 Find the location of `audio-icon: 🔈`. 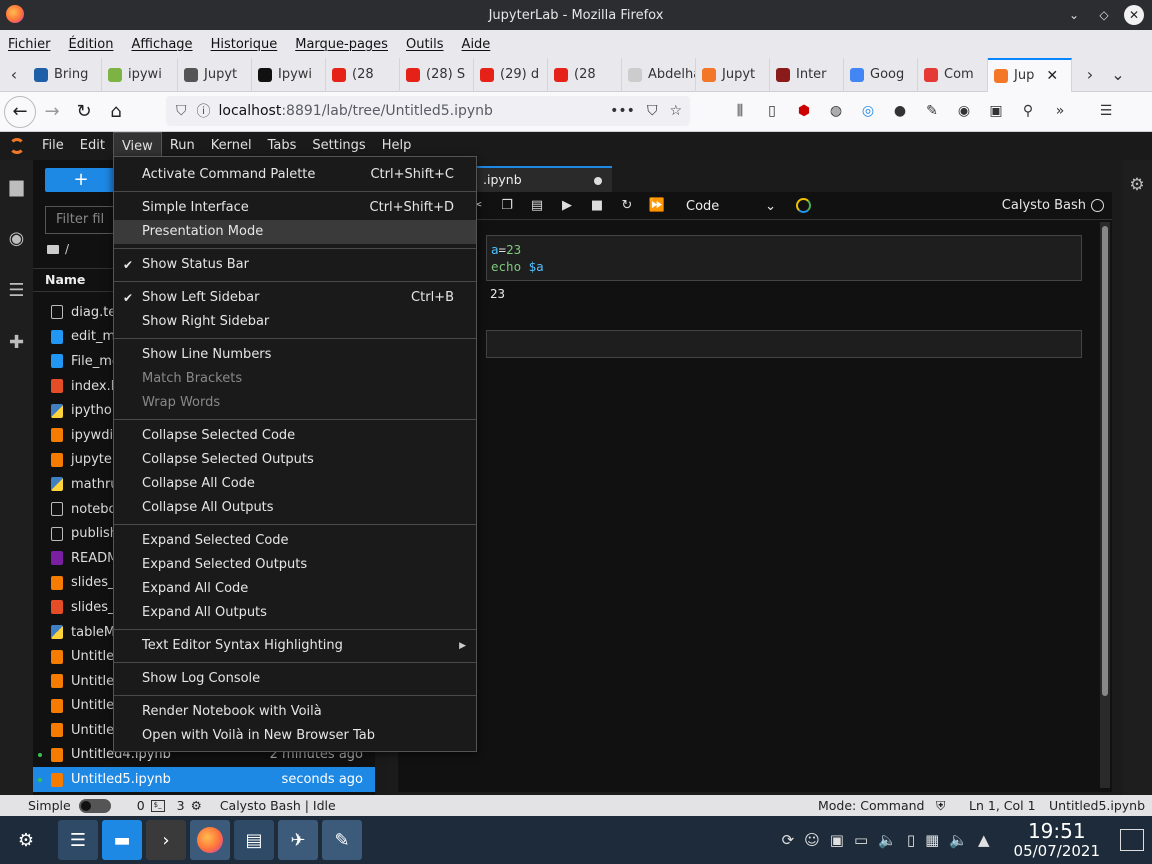

audio-icon: 🔈 is located at coordinates (958, 840).